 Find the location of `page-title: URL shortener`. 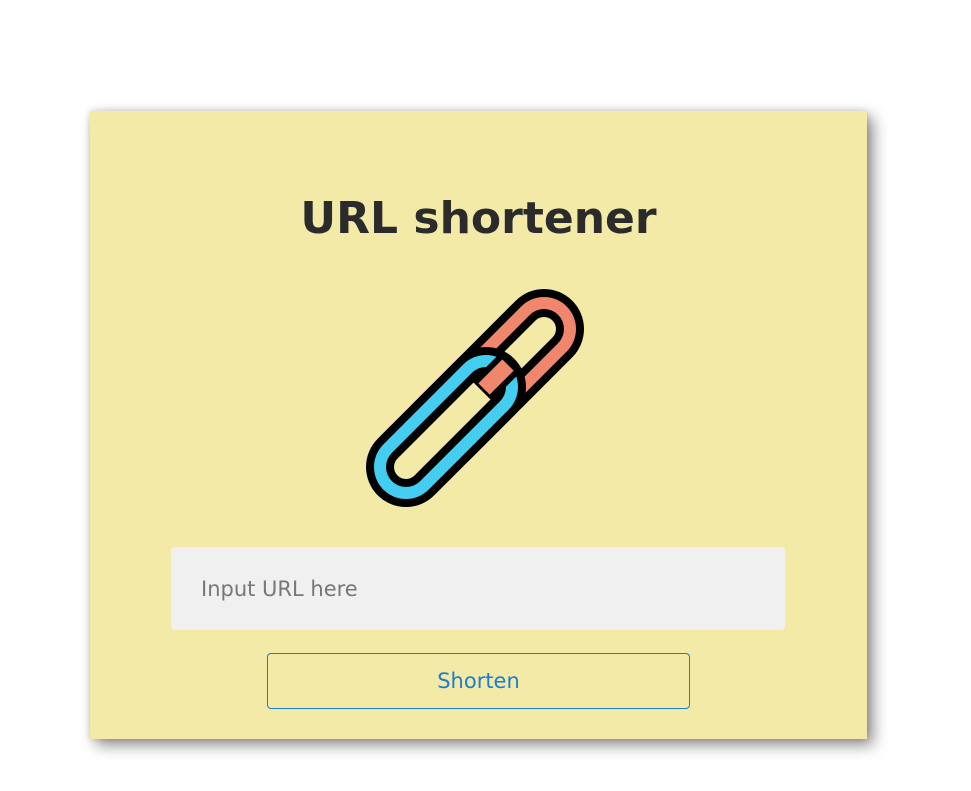

page-title: URL shortener is located at coordinates (478, 218).